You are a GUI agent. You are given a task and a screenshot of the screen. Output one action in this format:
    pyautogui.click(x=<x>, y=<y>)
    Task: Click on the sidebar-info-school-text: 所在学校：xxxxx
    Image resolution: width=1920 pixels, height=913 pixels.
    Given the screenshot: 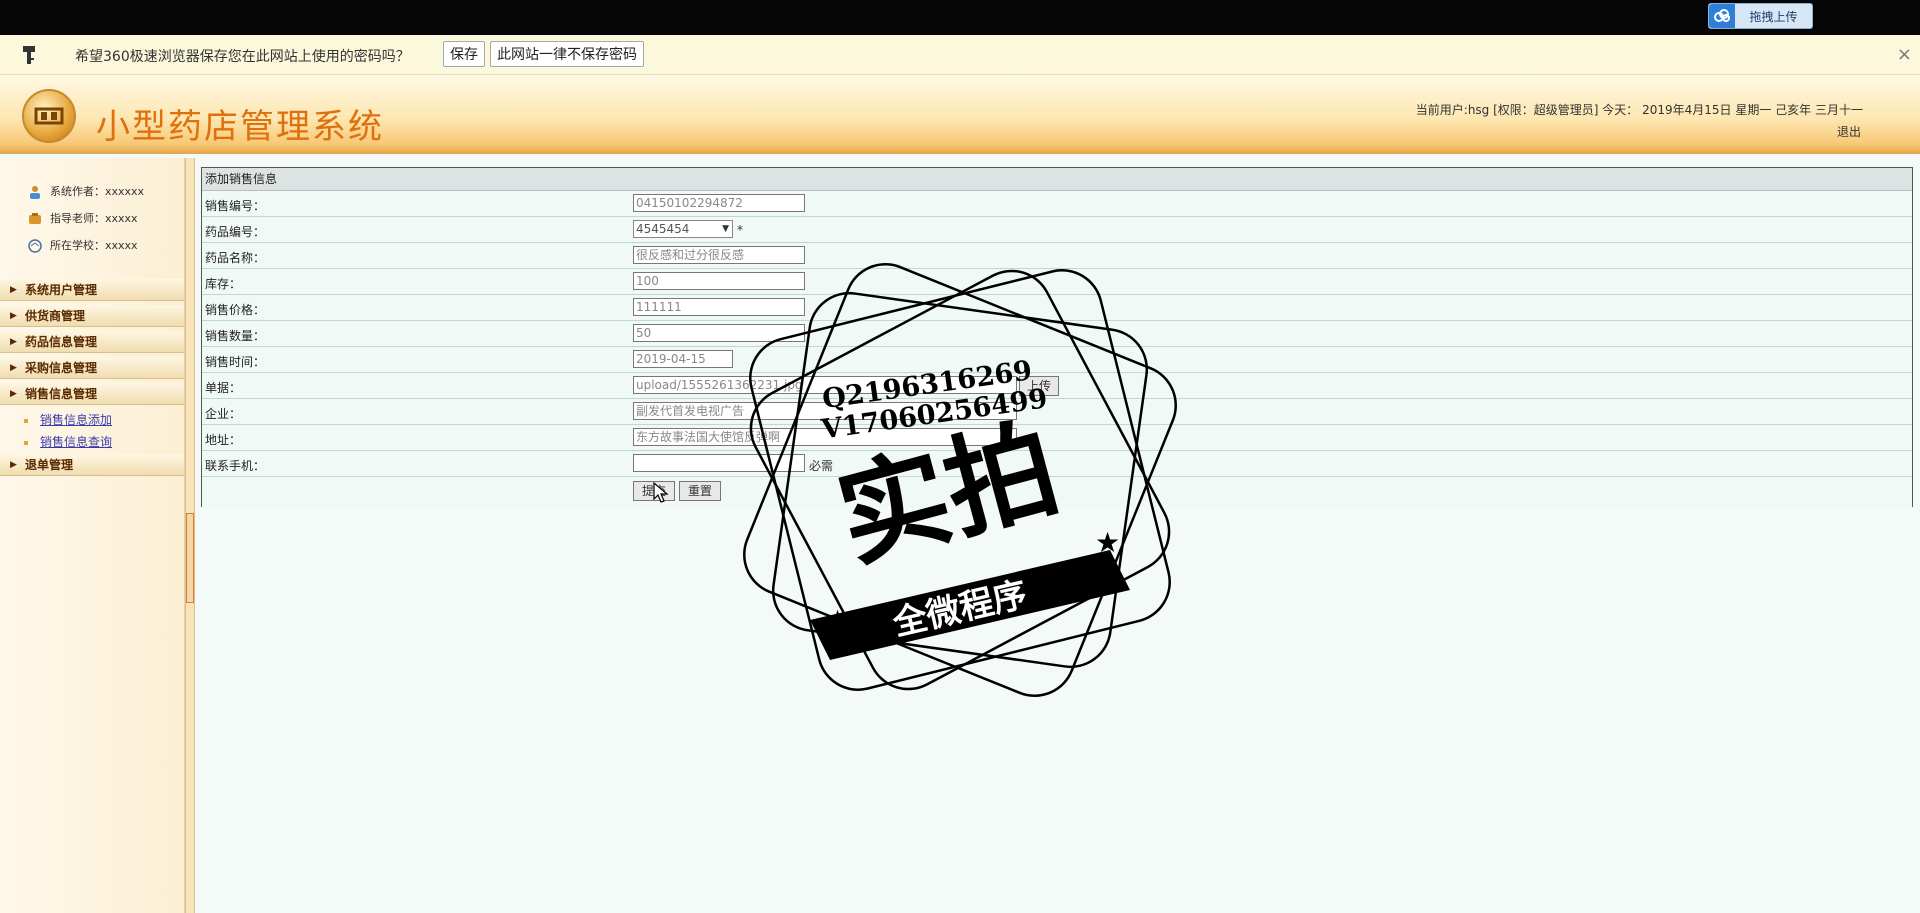 What is the action you would take?
    pyautogui.click(x=94, y=245)
    